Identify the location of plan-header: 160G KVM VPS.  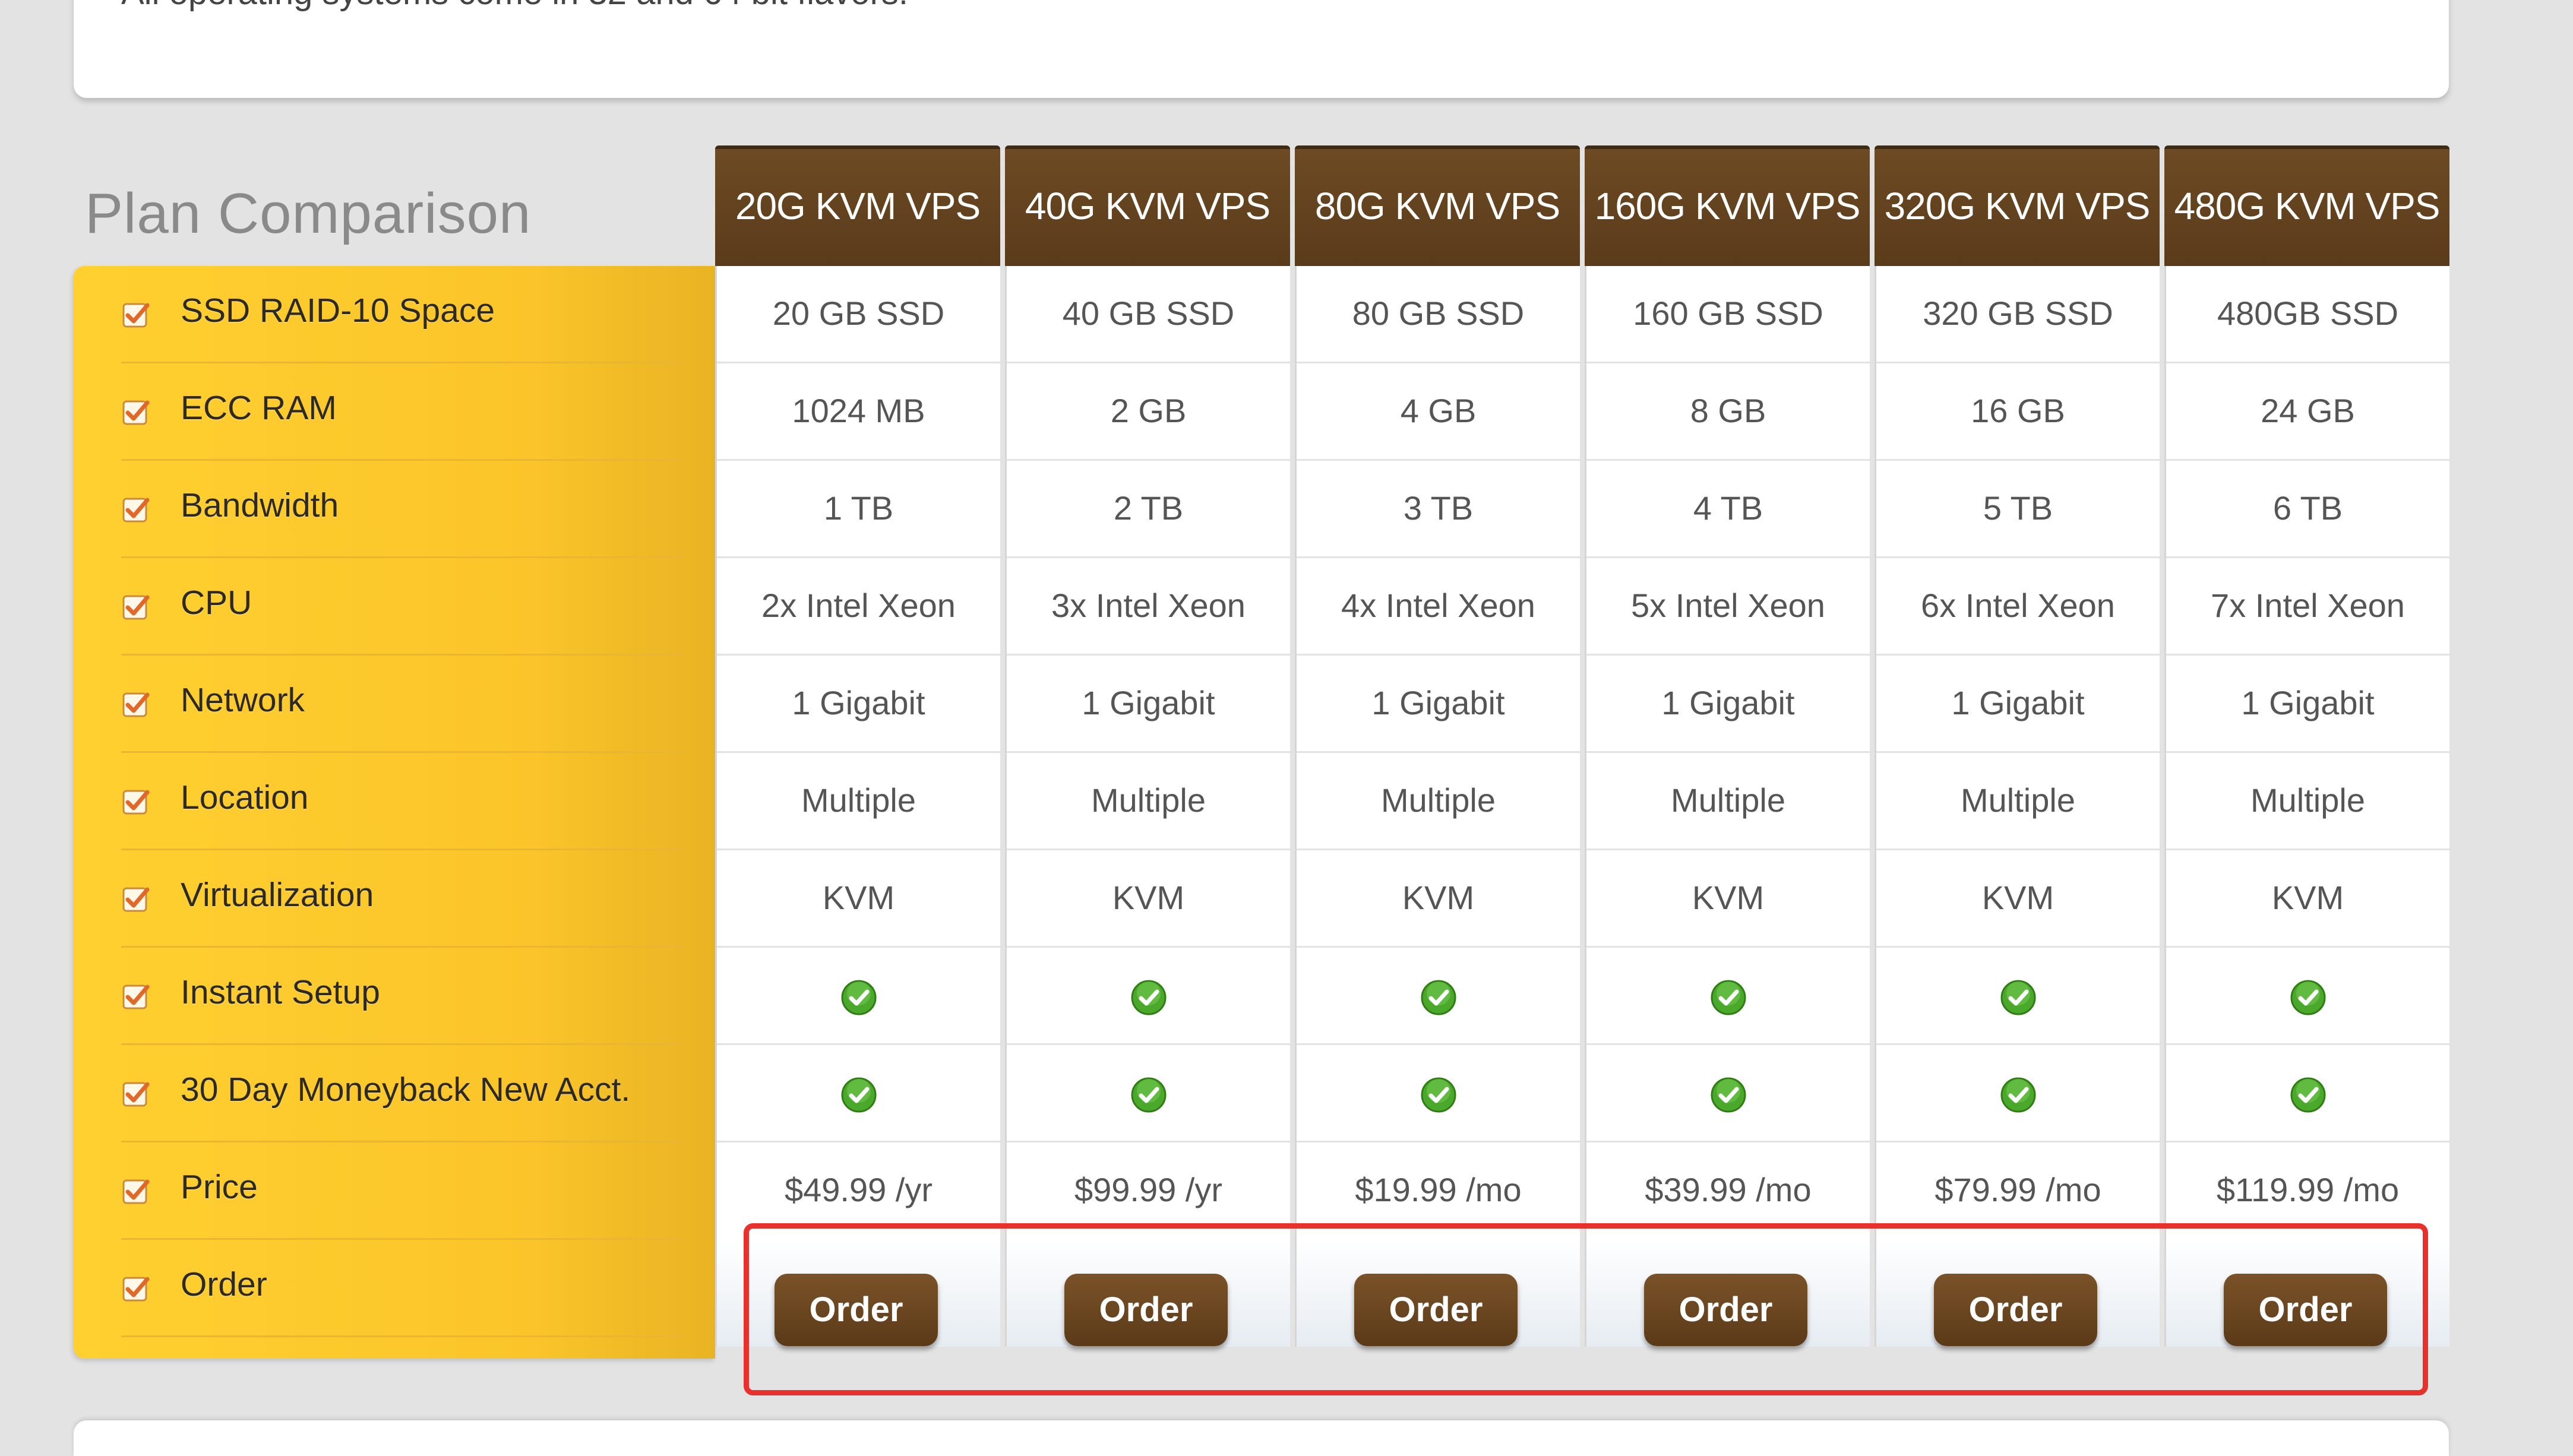
(1727, 205).